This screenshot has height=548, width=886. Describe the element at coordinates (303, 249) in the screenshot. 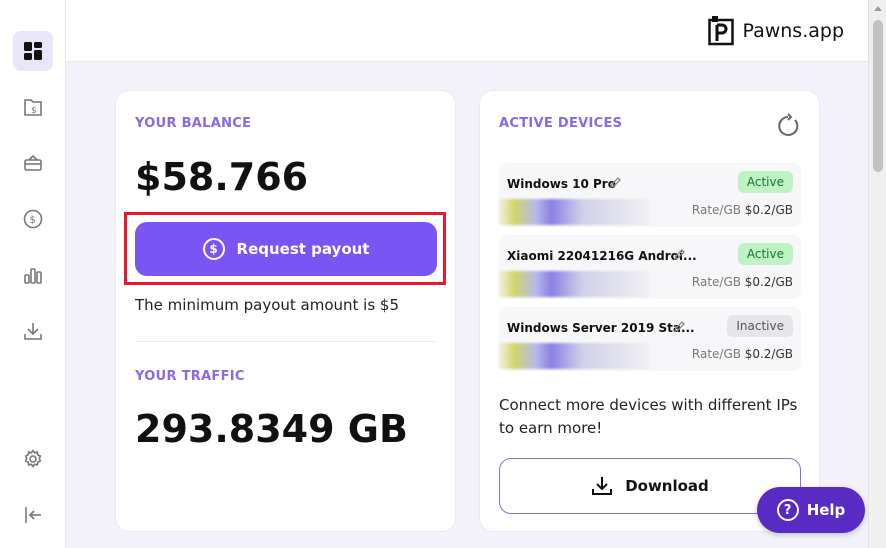

I see `request-payout-label: Request payout` at that location.